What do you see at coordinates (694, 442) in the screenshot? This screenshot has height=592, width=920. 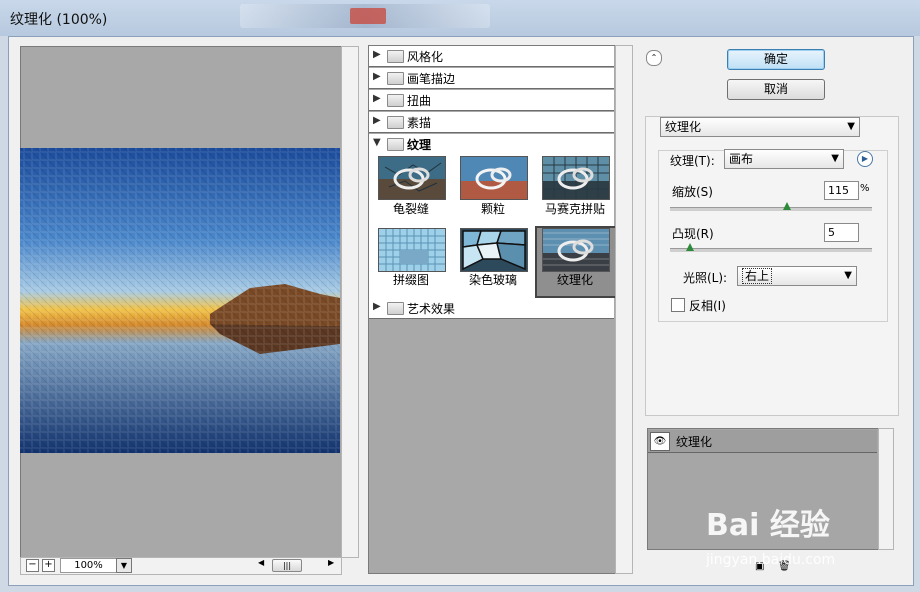 I see `effect-layer-name: 纹理化` at bounding box center [694, 442].